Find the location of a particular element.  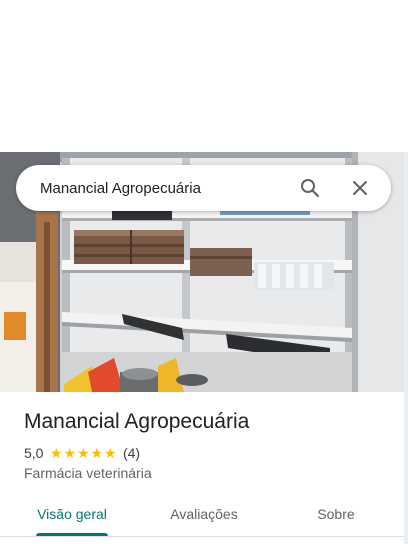

tab-about: Sobre is located at coordinates (336, 514).